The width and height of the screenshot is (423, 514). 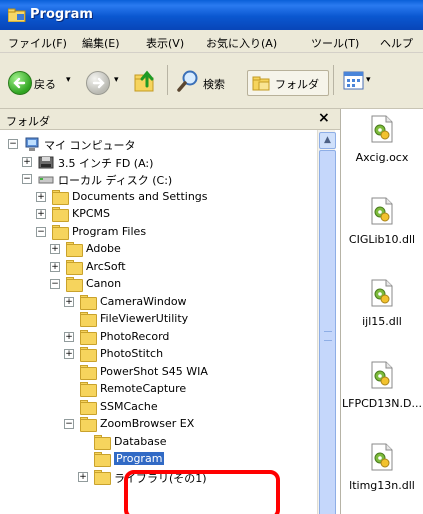 What do you see at coordinates (297, 84) in the screenshot?
I see `folders-button-label: フォルダ` at bounding box center [297, 84].